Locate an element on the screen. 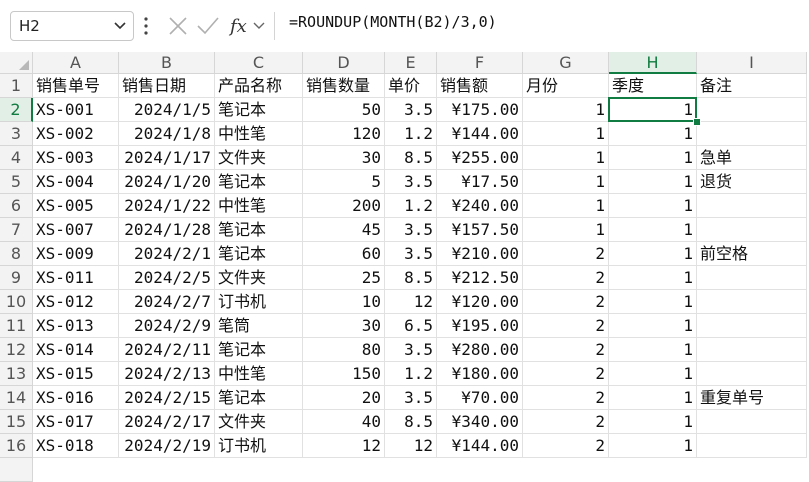 The height and width of the screenshot is (482, 809). table-cell: XS-003 is located at coordinates (76, 158).